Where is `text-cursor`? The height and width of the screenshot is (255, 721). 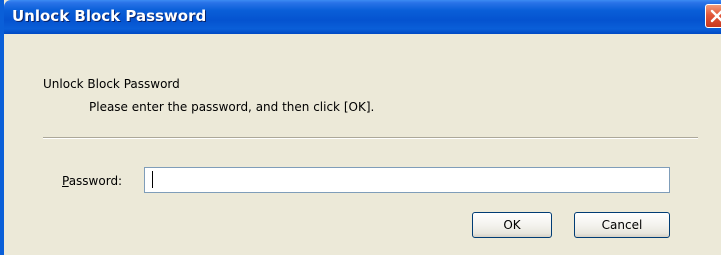
text-cursor is located at coordinates (152, 179).